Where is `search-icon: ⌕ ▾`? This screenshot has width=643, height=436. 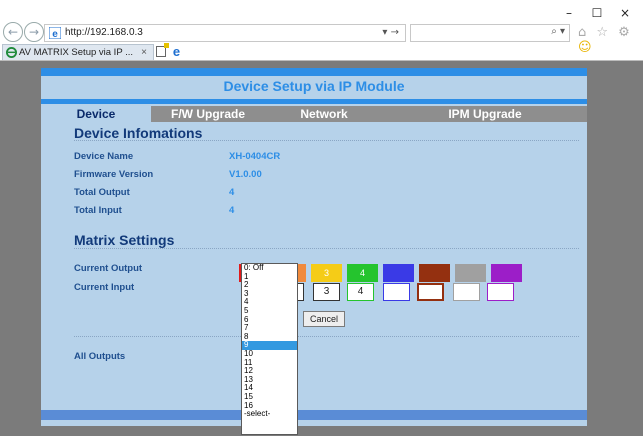 search-icon: ⌕ ▾ is located at coordinates (558, 31).